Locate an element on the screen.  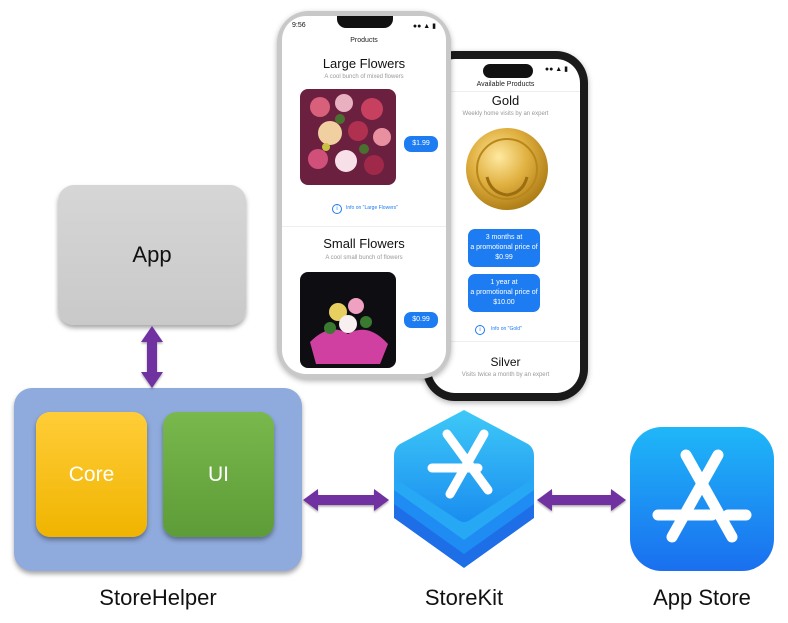
status-time: 9:56 is located at coordinates (299, 25).